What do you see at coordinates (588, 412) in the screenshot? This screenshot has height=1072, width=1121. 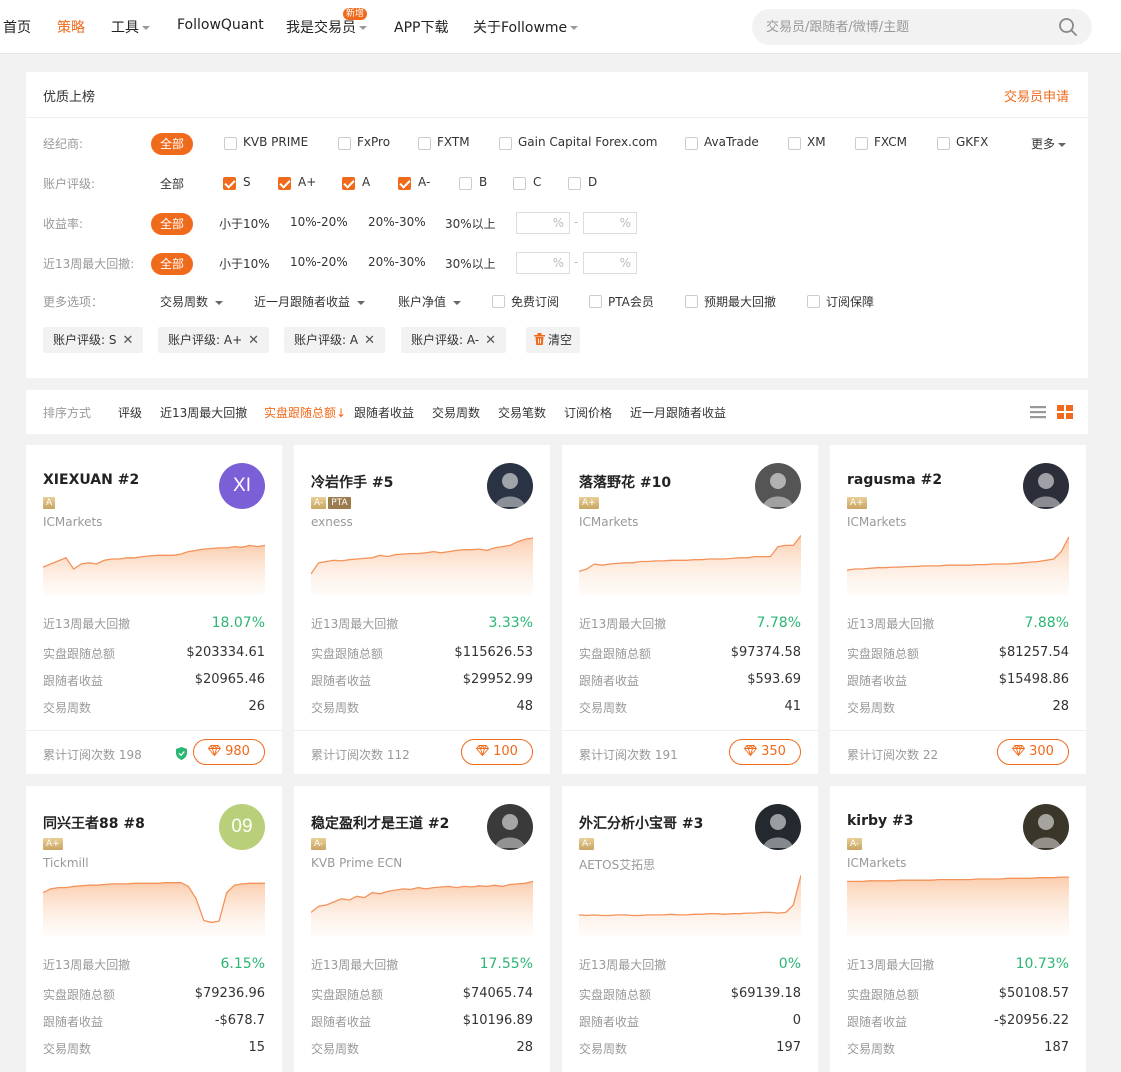 I see `sort-price: 订阅价格` at bounding box center [588, 412].